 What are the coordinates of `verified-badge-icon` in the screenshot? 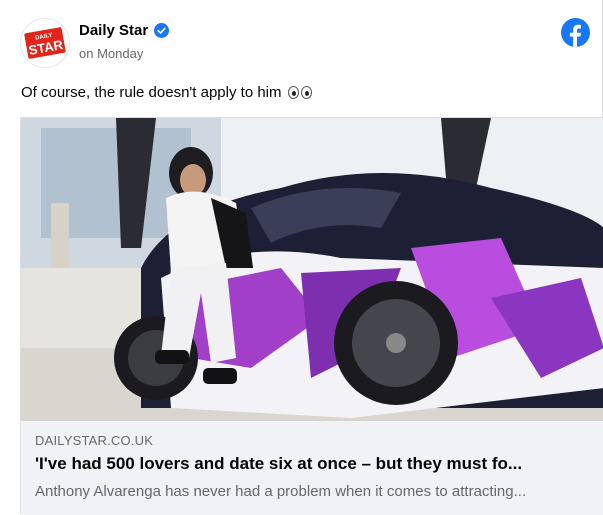 It's located at (162, 30).